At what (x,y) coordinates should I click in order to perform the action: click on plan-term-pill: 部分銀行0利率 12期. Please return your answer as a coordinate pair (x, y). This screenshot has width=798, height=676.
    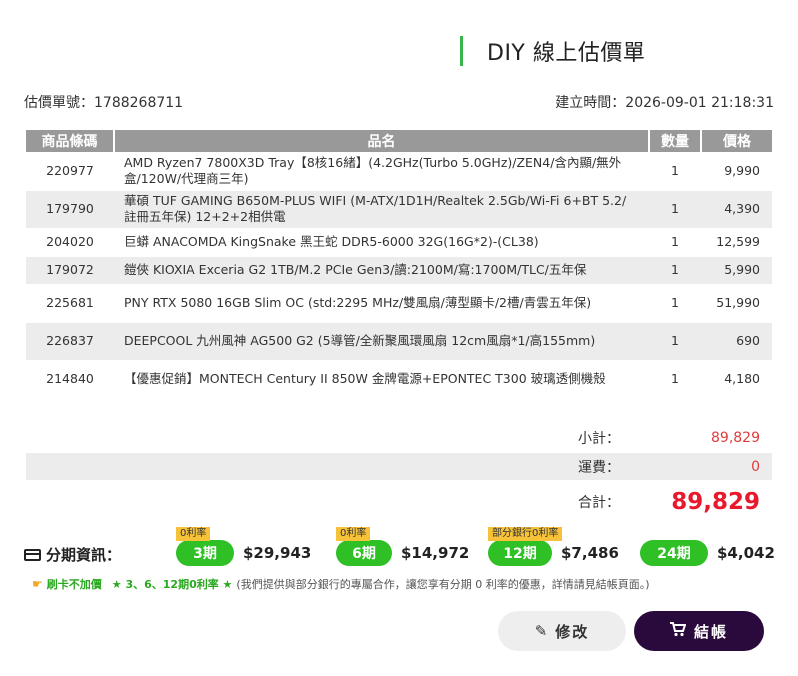
    Looking at the image, I should click on (525, 546).